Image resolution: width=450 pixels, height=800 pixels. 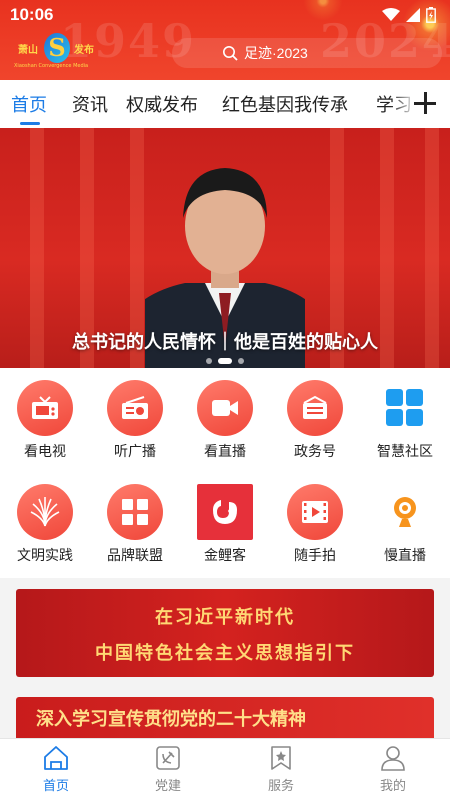 What do you see at coordinates (51, 66) in the screenshot?
I see `logo-english: Xiaoshan Convergence Media` at bounding box center [51, 66].